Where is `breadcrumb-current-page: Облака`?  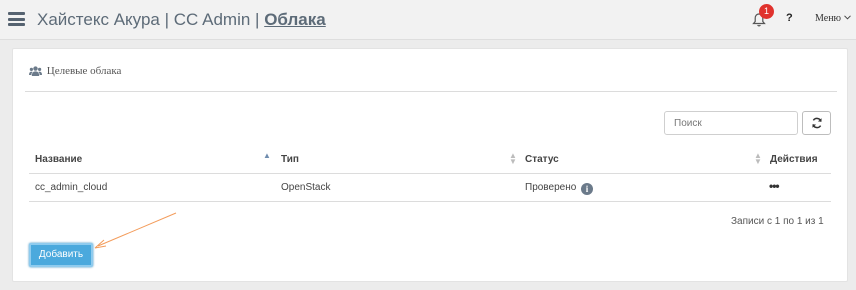 breadcrumb-current-page: Облака is located at coordinates (295, 19).